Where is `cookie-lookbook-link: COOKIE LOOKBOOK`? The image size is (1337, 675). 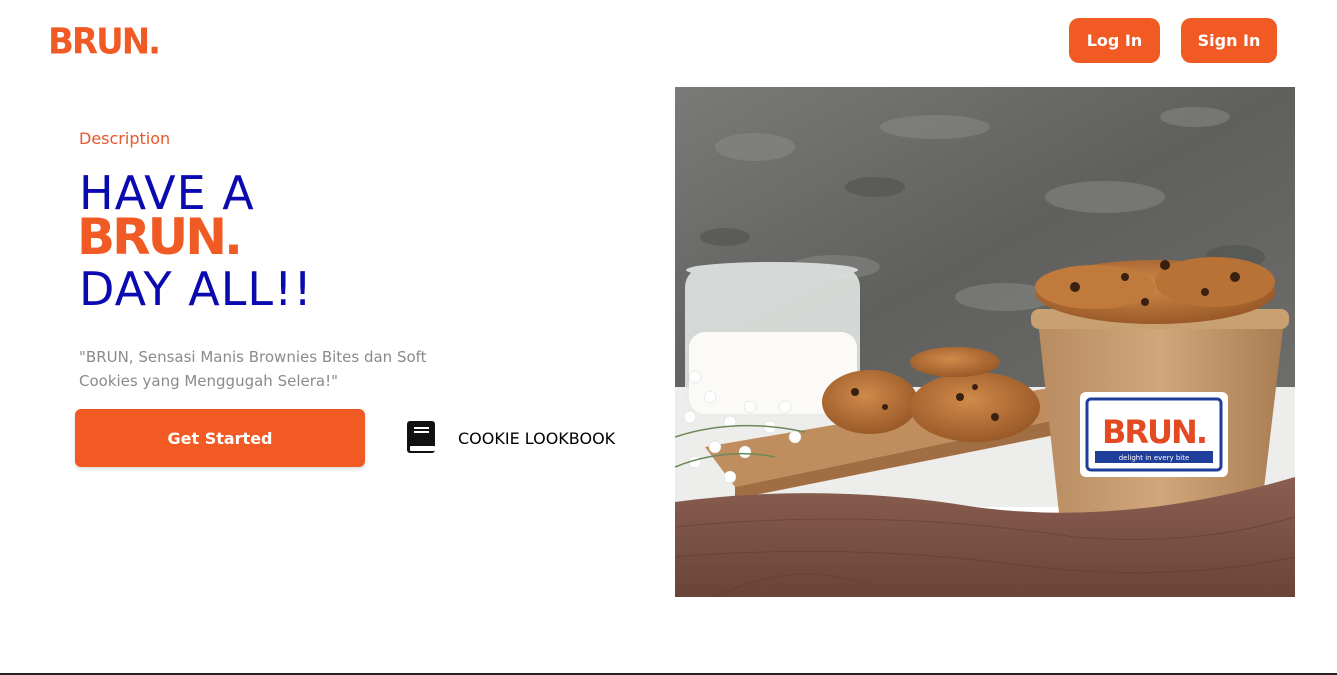
cookie-lookbook-link: COOKIE LOOKBOOK is located at coordinates (510, 438).